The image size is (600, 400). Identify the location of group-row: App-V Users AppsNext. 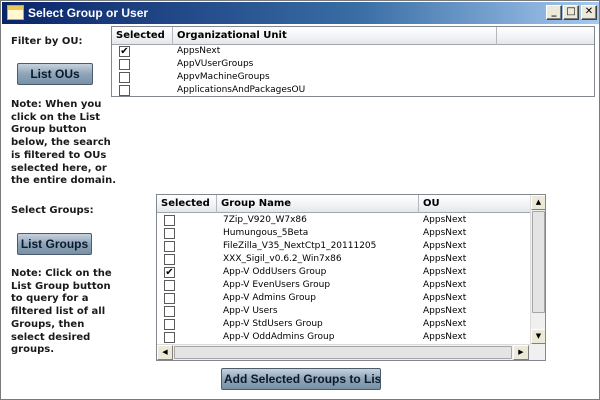
(343, 311).